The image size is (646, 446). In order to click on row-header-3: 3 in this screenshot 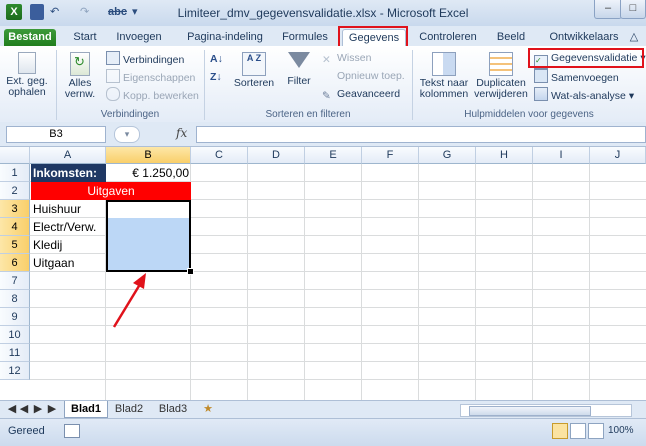, I will do `click(15, 209)`.